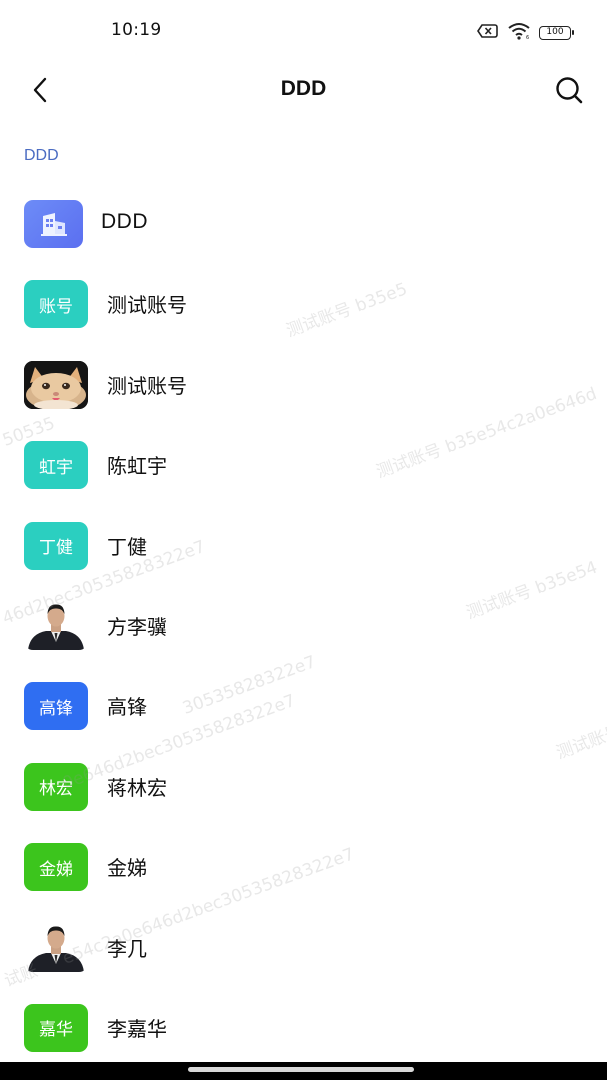  Describe the element at coordinates (303, 303) in the screenshot. I see `list-item: 账号 测试账号` at that location.